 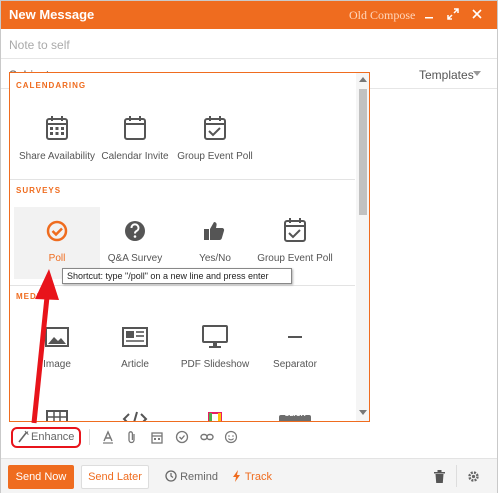 What do you see at coordinates (57, 411) in the screenshot?
I see `table-icon` at bounding box center [57, 411].